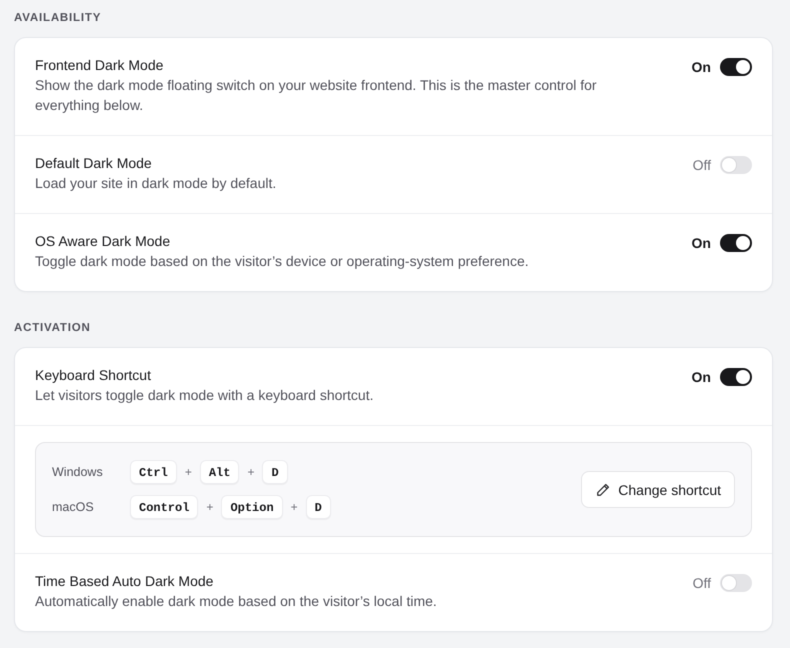 The height and width of the screenshot is (648, 790). What do you see at coordinates (153, 472) in the screenshot?
I see `key-cap: Ctrl` at bounding box center [153, 472].